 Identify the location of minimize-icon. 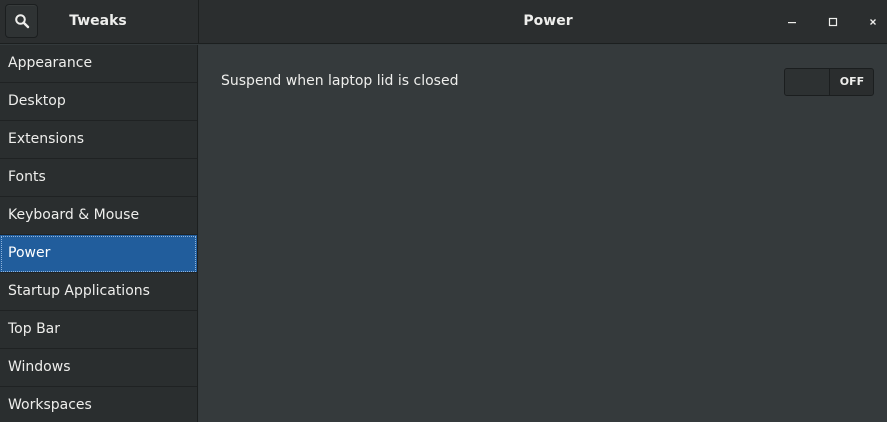
(792, 23).